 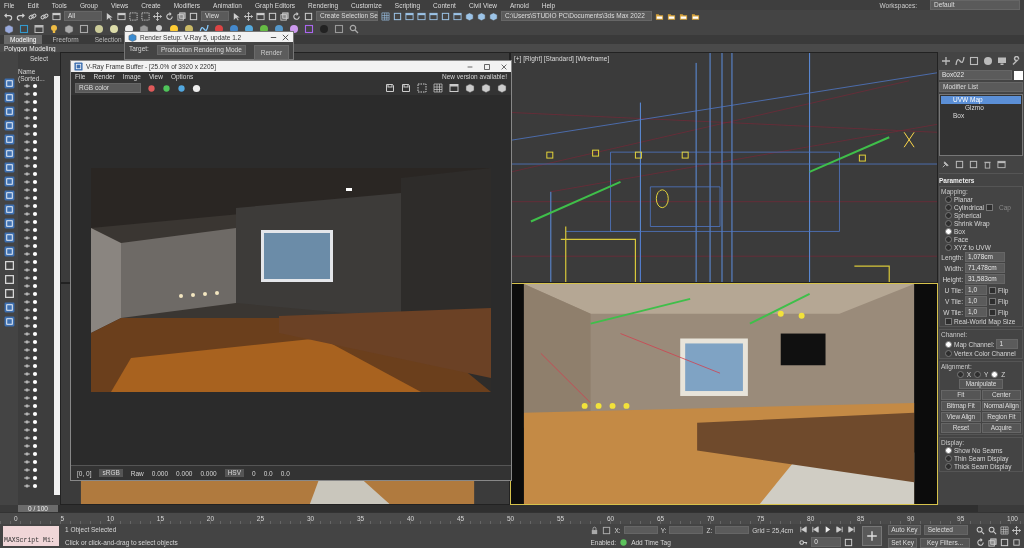 What do you see at coordinates (945, 164) in the screenshot?
I see `pin-icon` at bounding box center [945, 164].